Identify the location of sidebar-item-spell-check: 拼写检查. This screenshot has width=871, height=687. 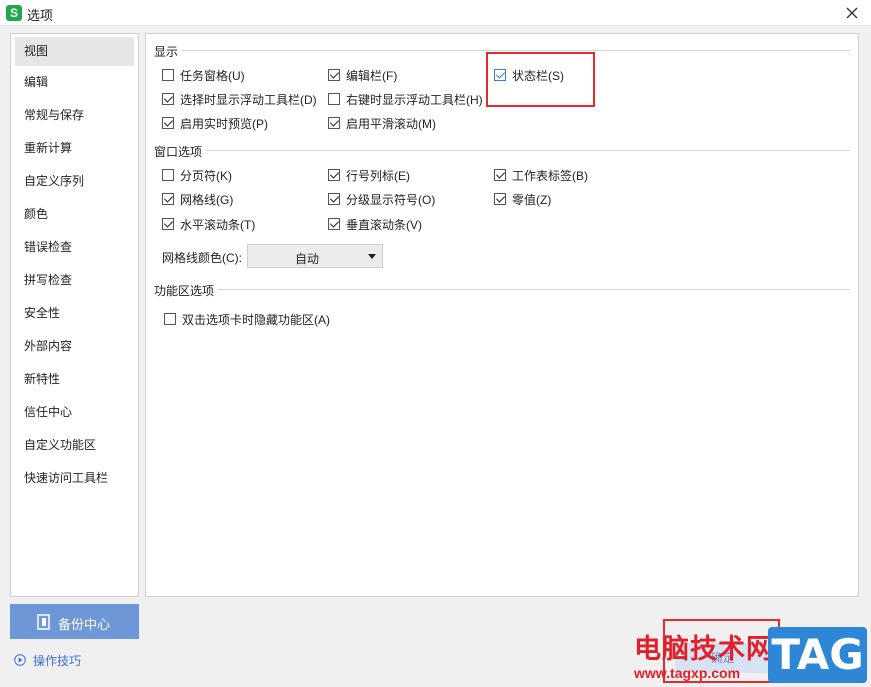
(74, 280).